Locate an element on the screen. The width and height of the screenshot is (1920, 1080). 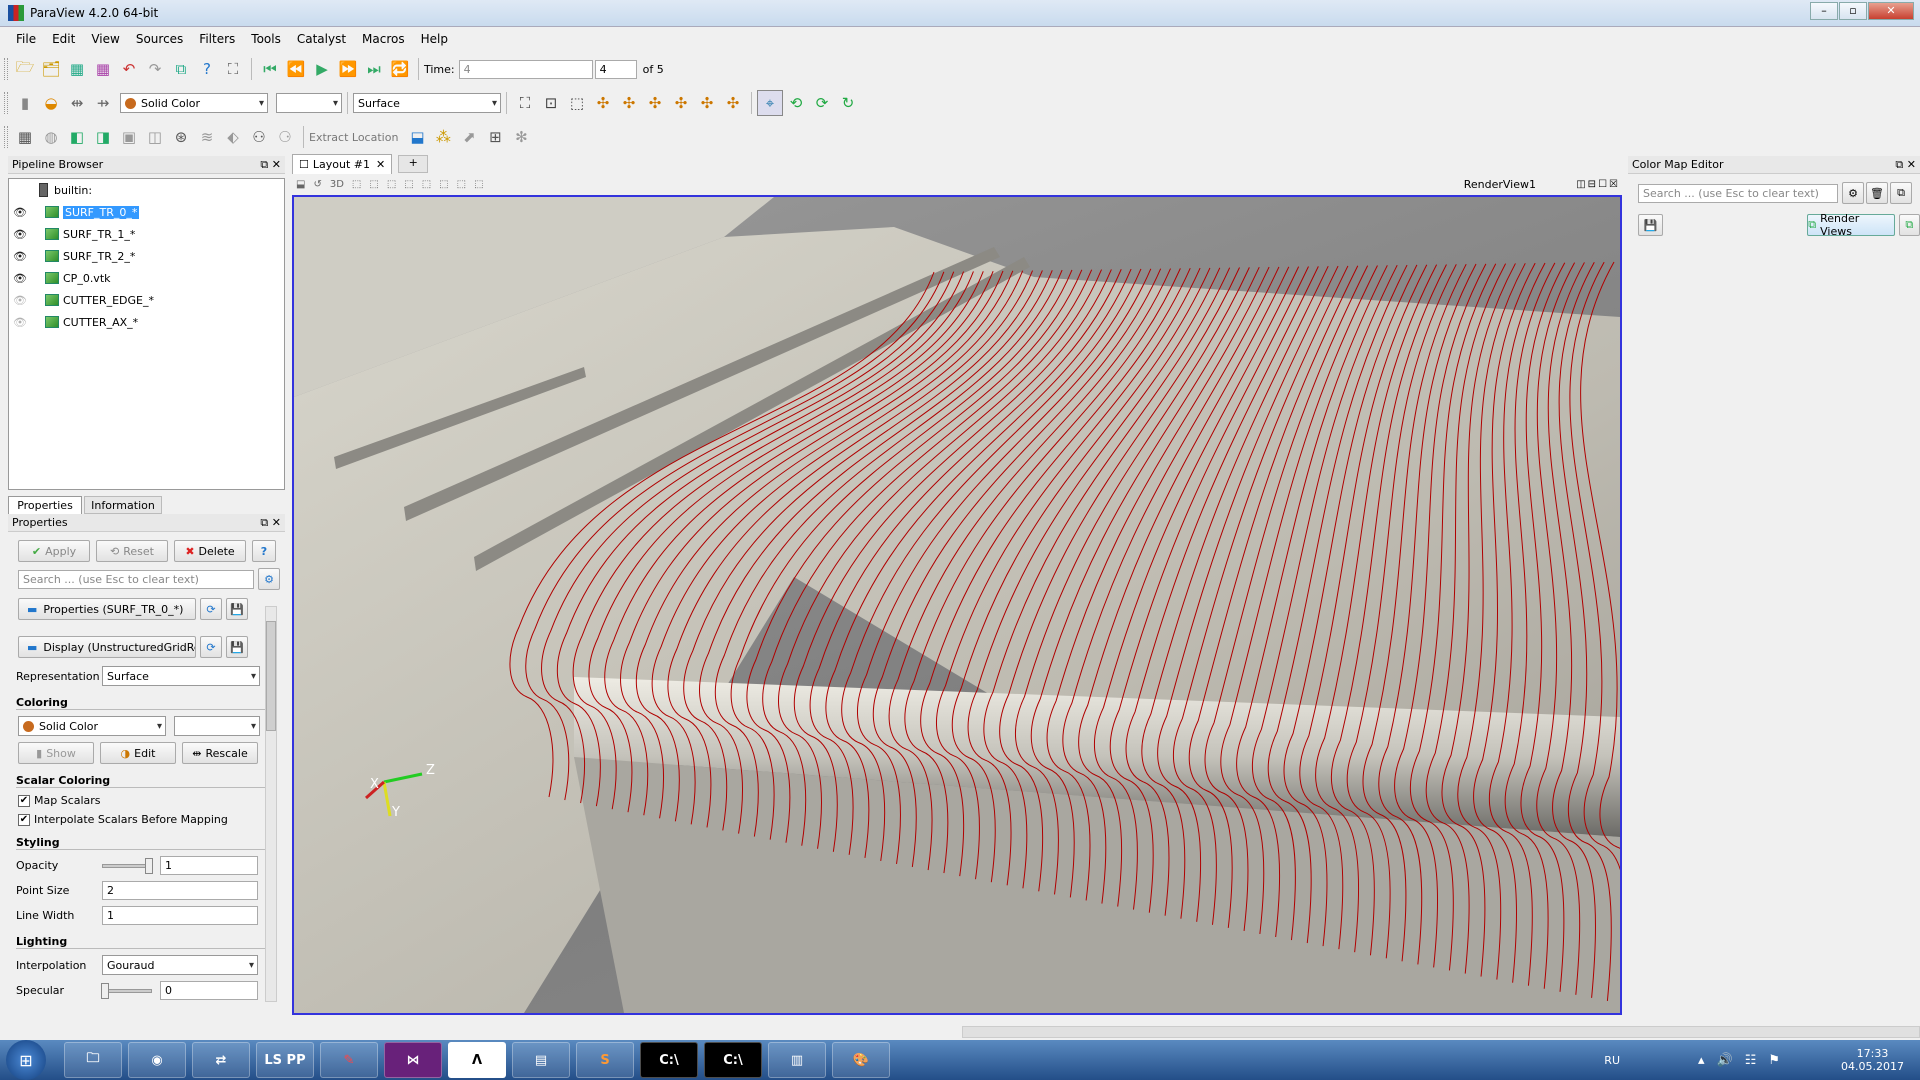
select-points-icon: ⬚ is located at coordinates (373, 184).